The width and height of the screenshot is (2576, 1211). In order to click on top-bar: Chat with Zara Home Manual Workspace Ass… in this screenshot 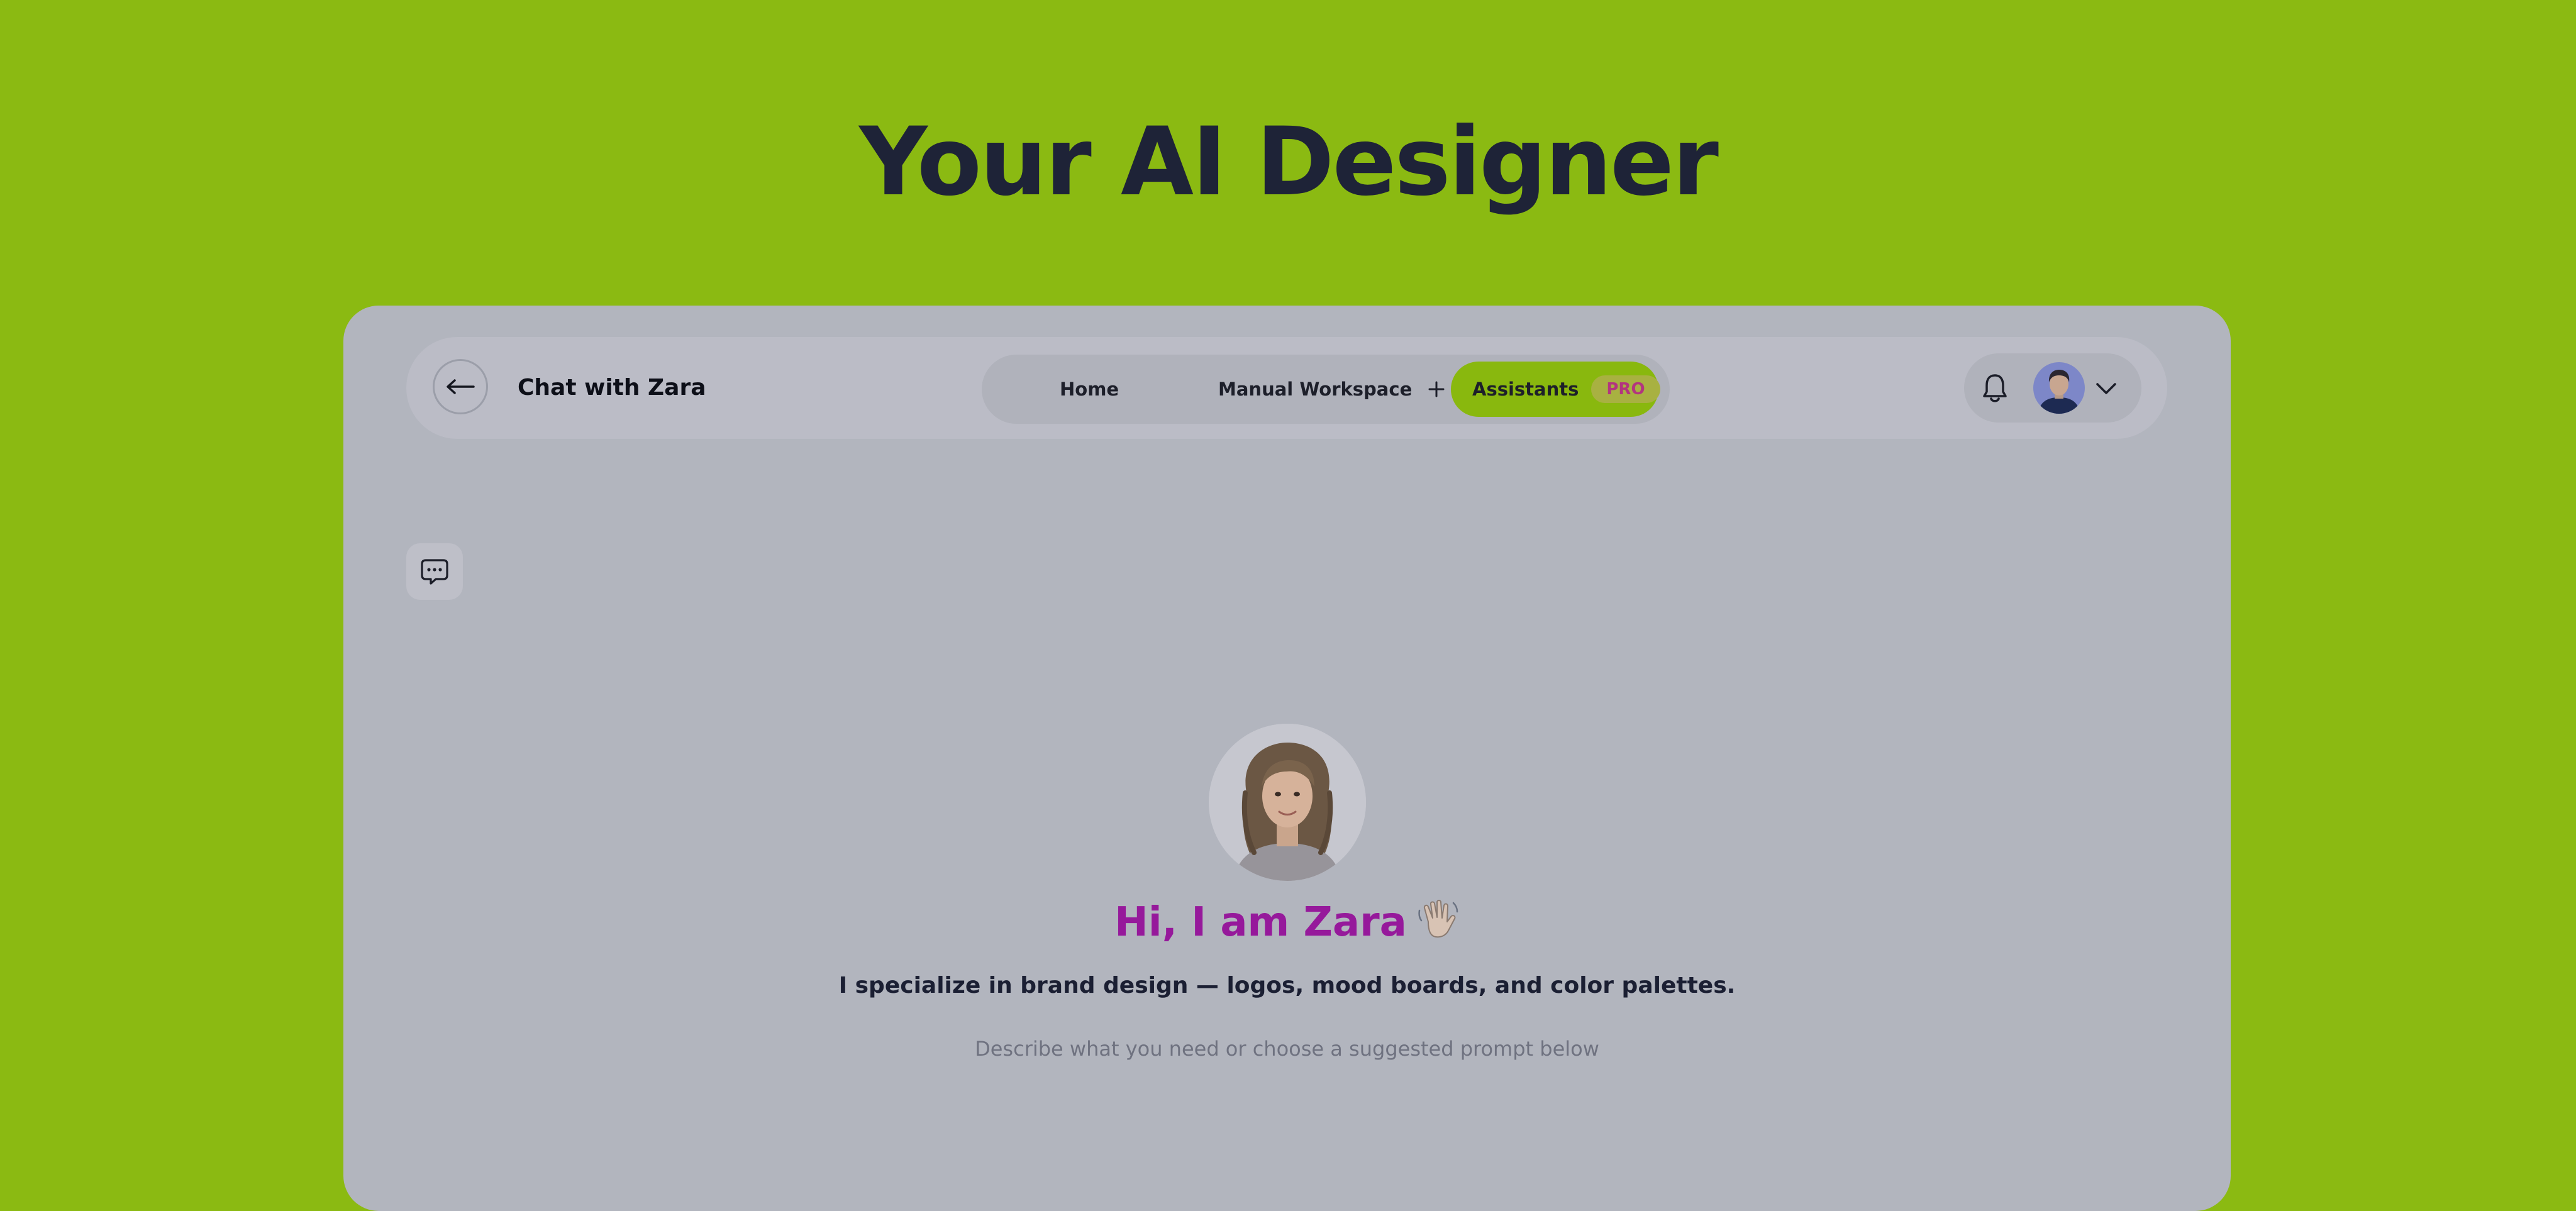, I will do `click(1286, 388)`.